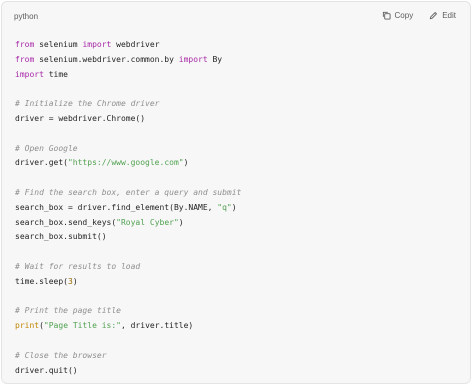 The height and width of the screenshot is (386, 474). I want to click on code-token: driver.quit(), so click(46, 370).